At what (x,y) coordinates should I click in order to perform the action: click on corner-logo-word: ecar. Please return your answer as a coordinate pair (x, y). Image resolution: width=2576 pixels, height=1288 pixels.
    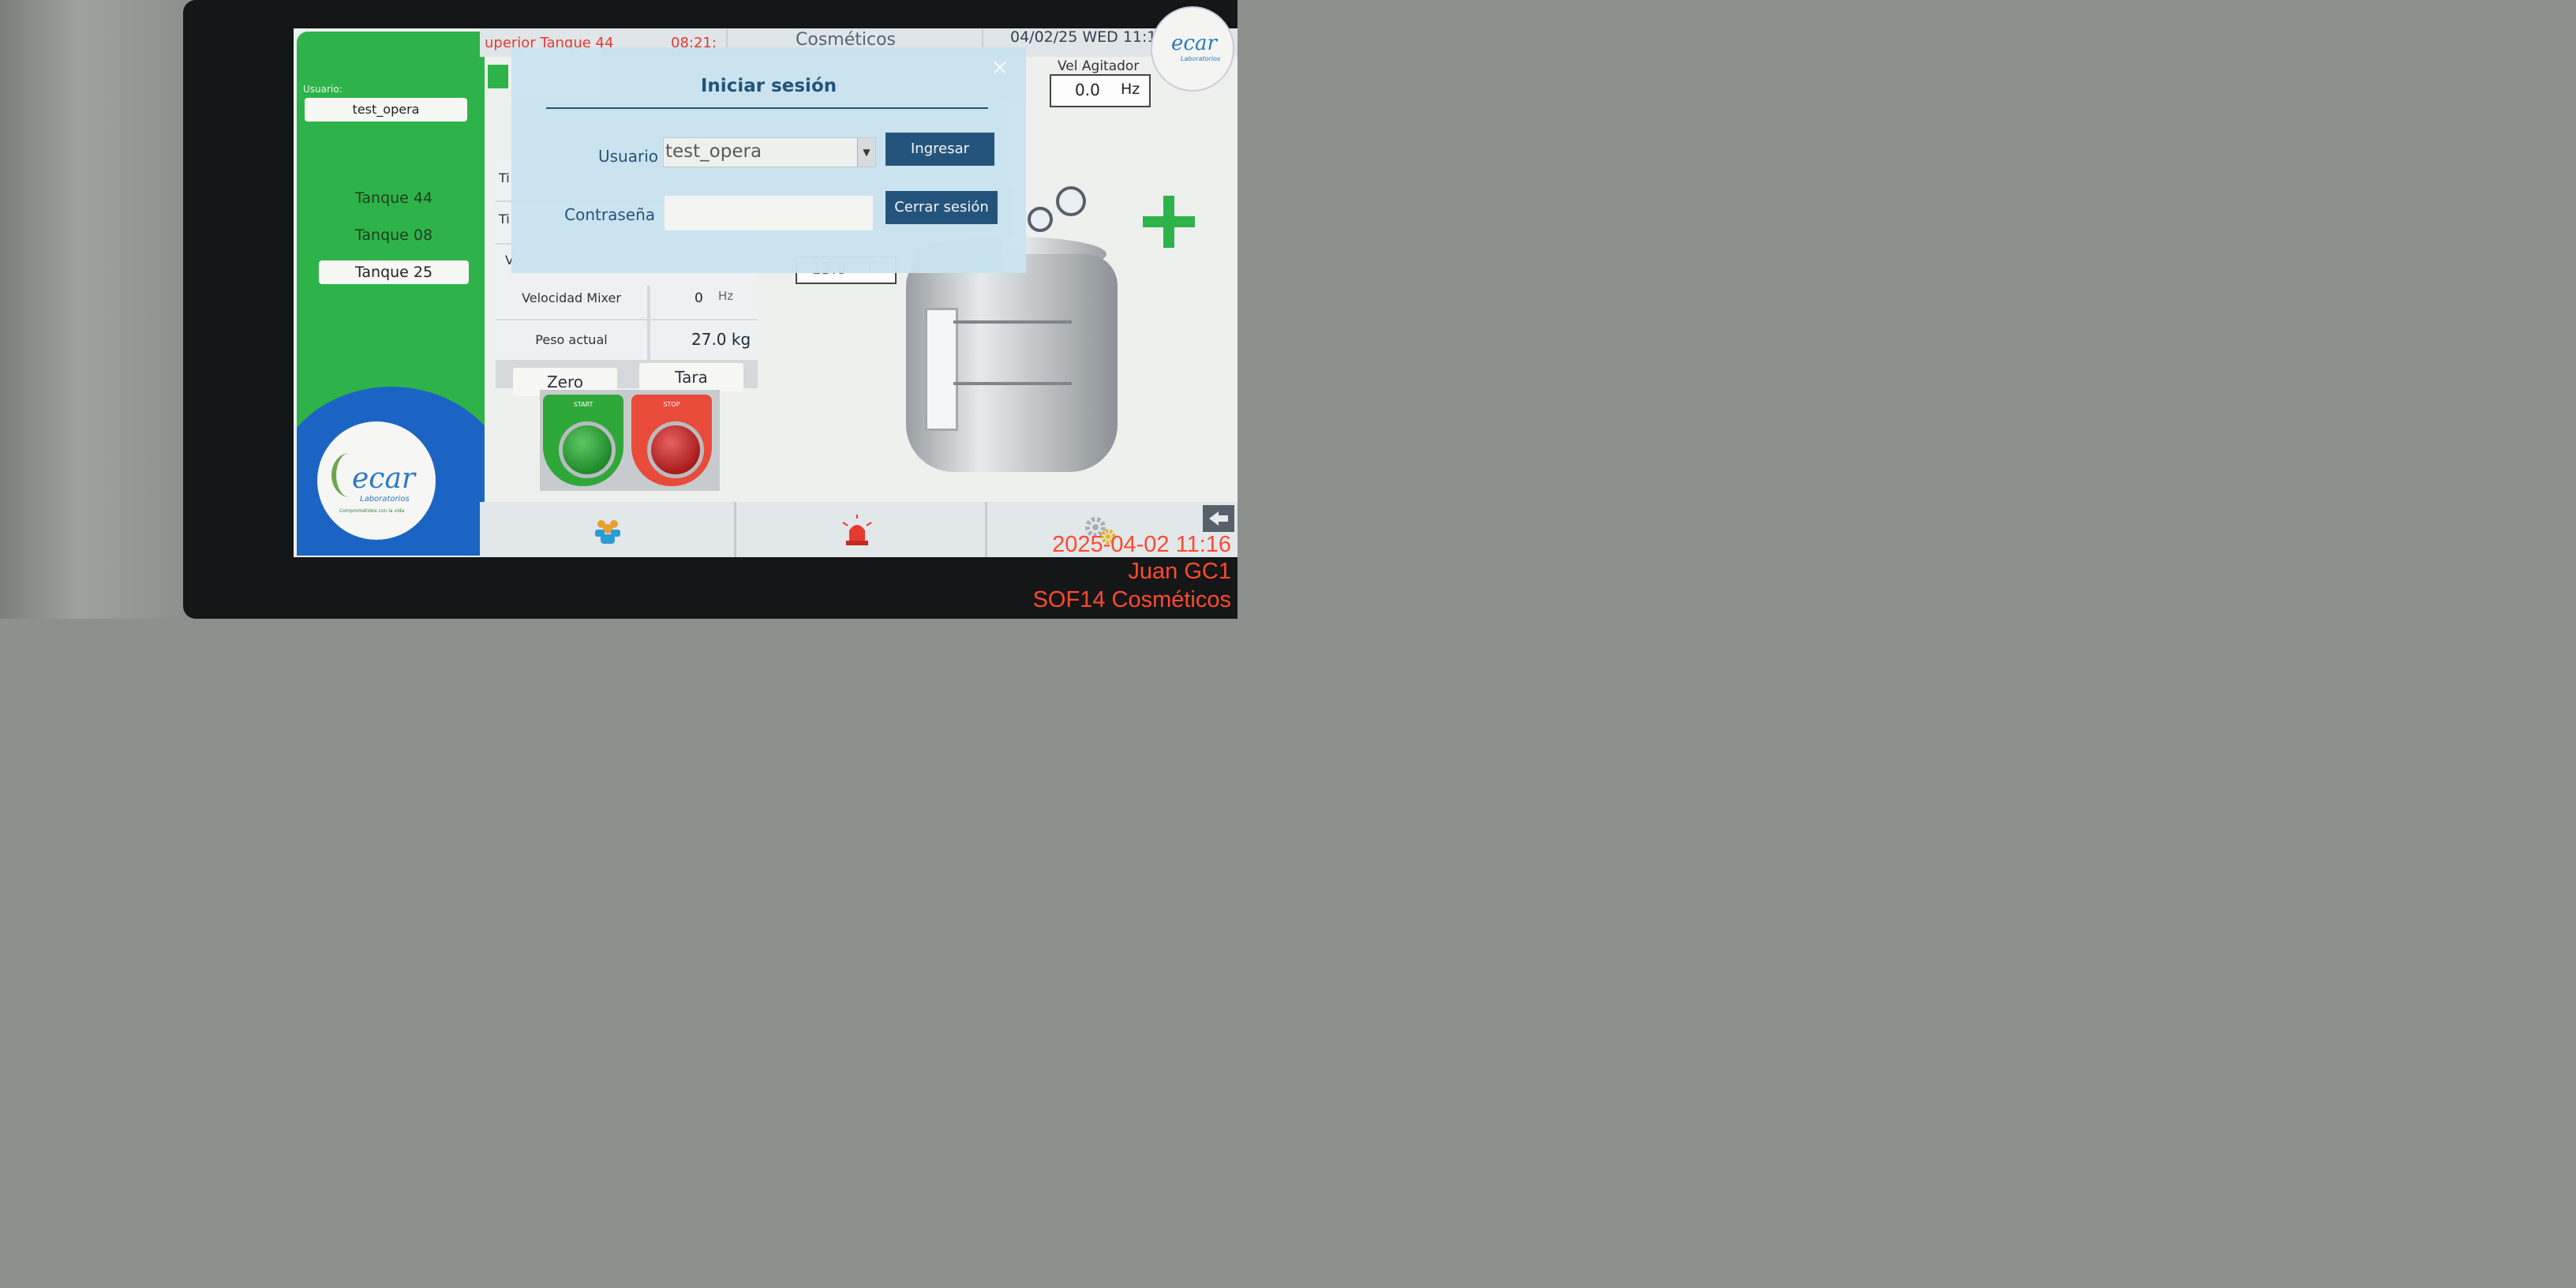
    Looking at the image, I should click on (1194, 43).